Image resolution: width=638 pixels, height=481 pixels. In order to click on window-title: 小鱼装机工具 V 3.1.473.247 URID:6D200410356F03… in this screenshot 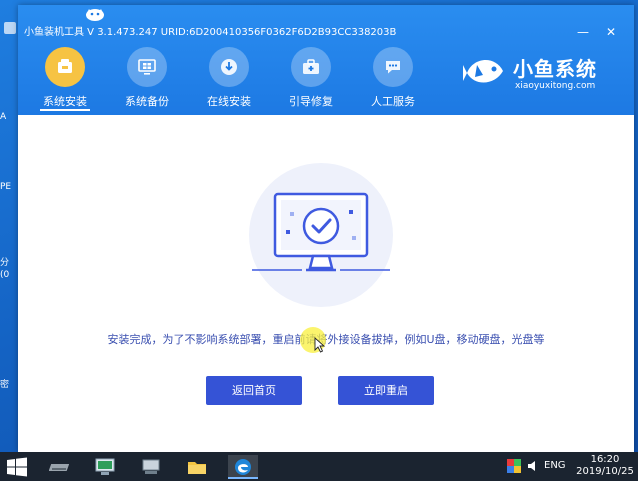, I will do `click(210, 32)`.